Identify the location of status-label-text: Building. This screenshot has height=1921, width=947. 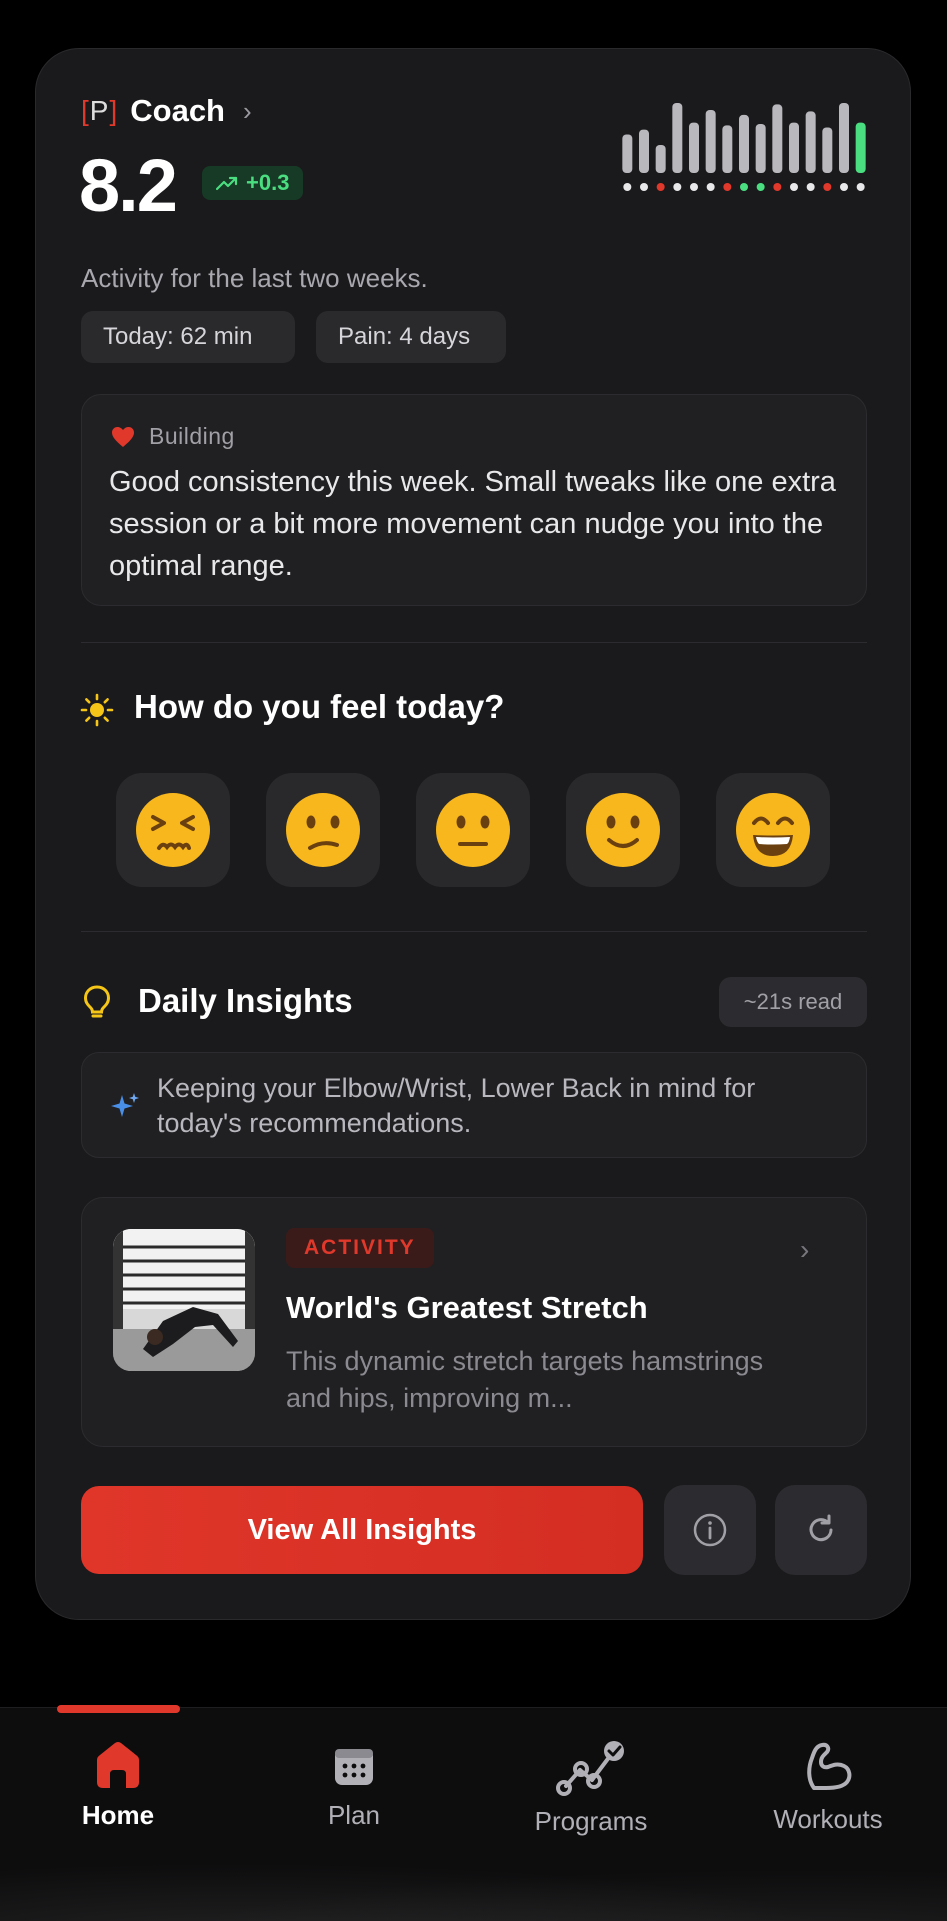
(192, 436).